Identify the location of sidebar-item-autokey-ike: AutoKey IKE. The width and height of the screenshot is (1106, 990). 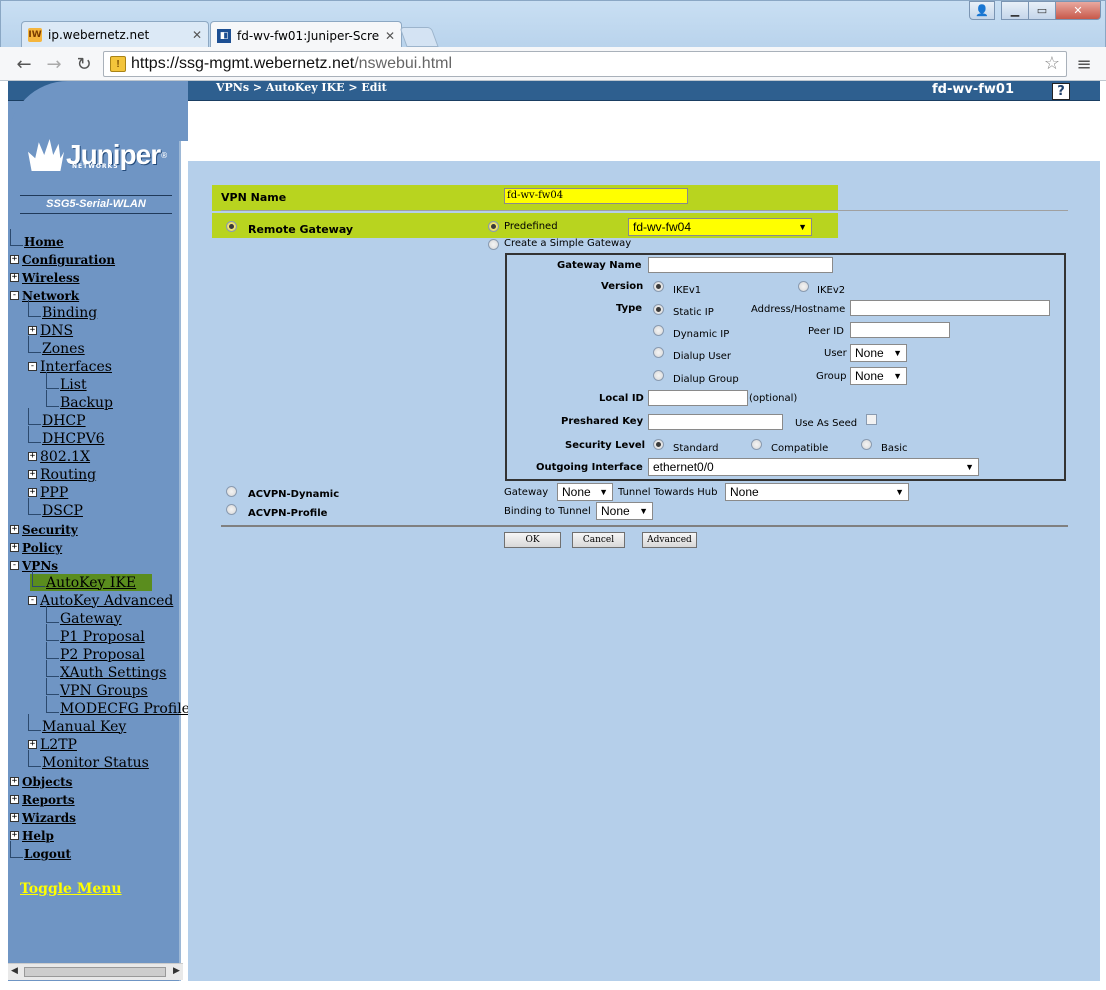
(91, 580).